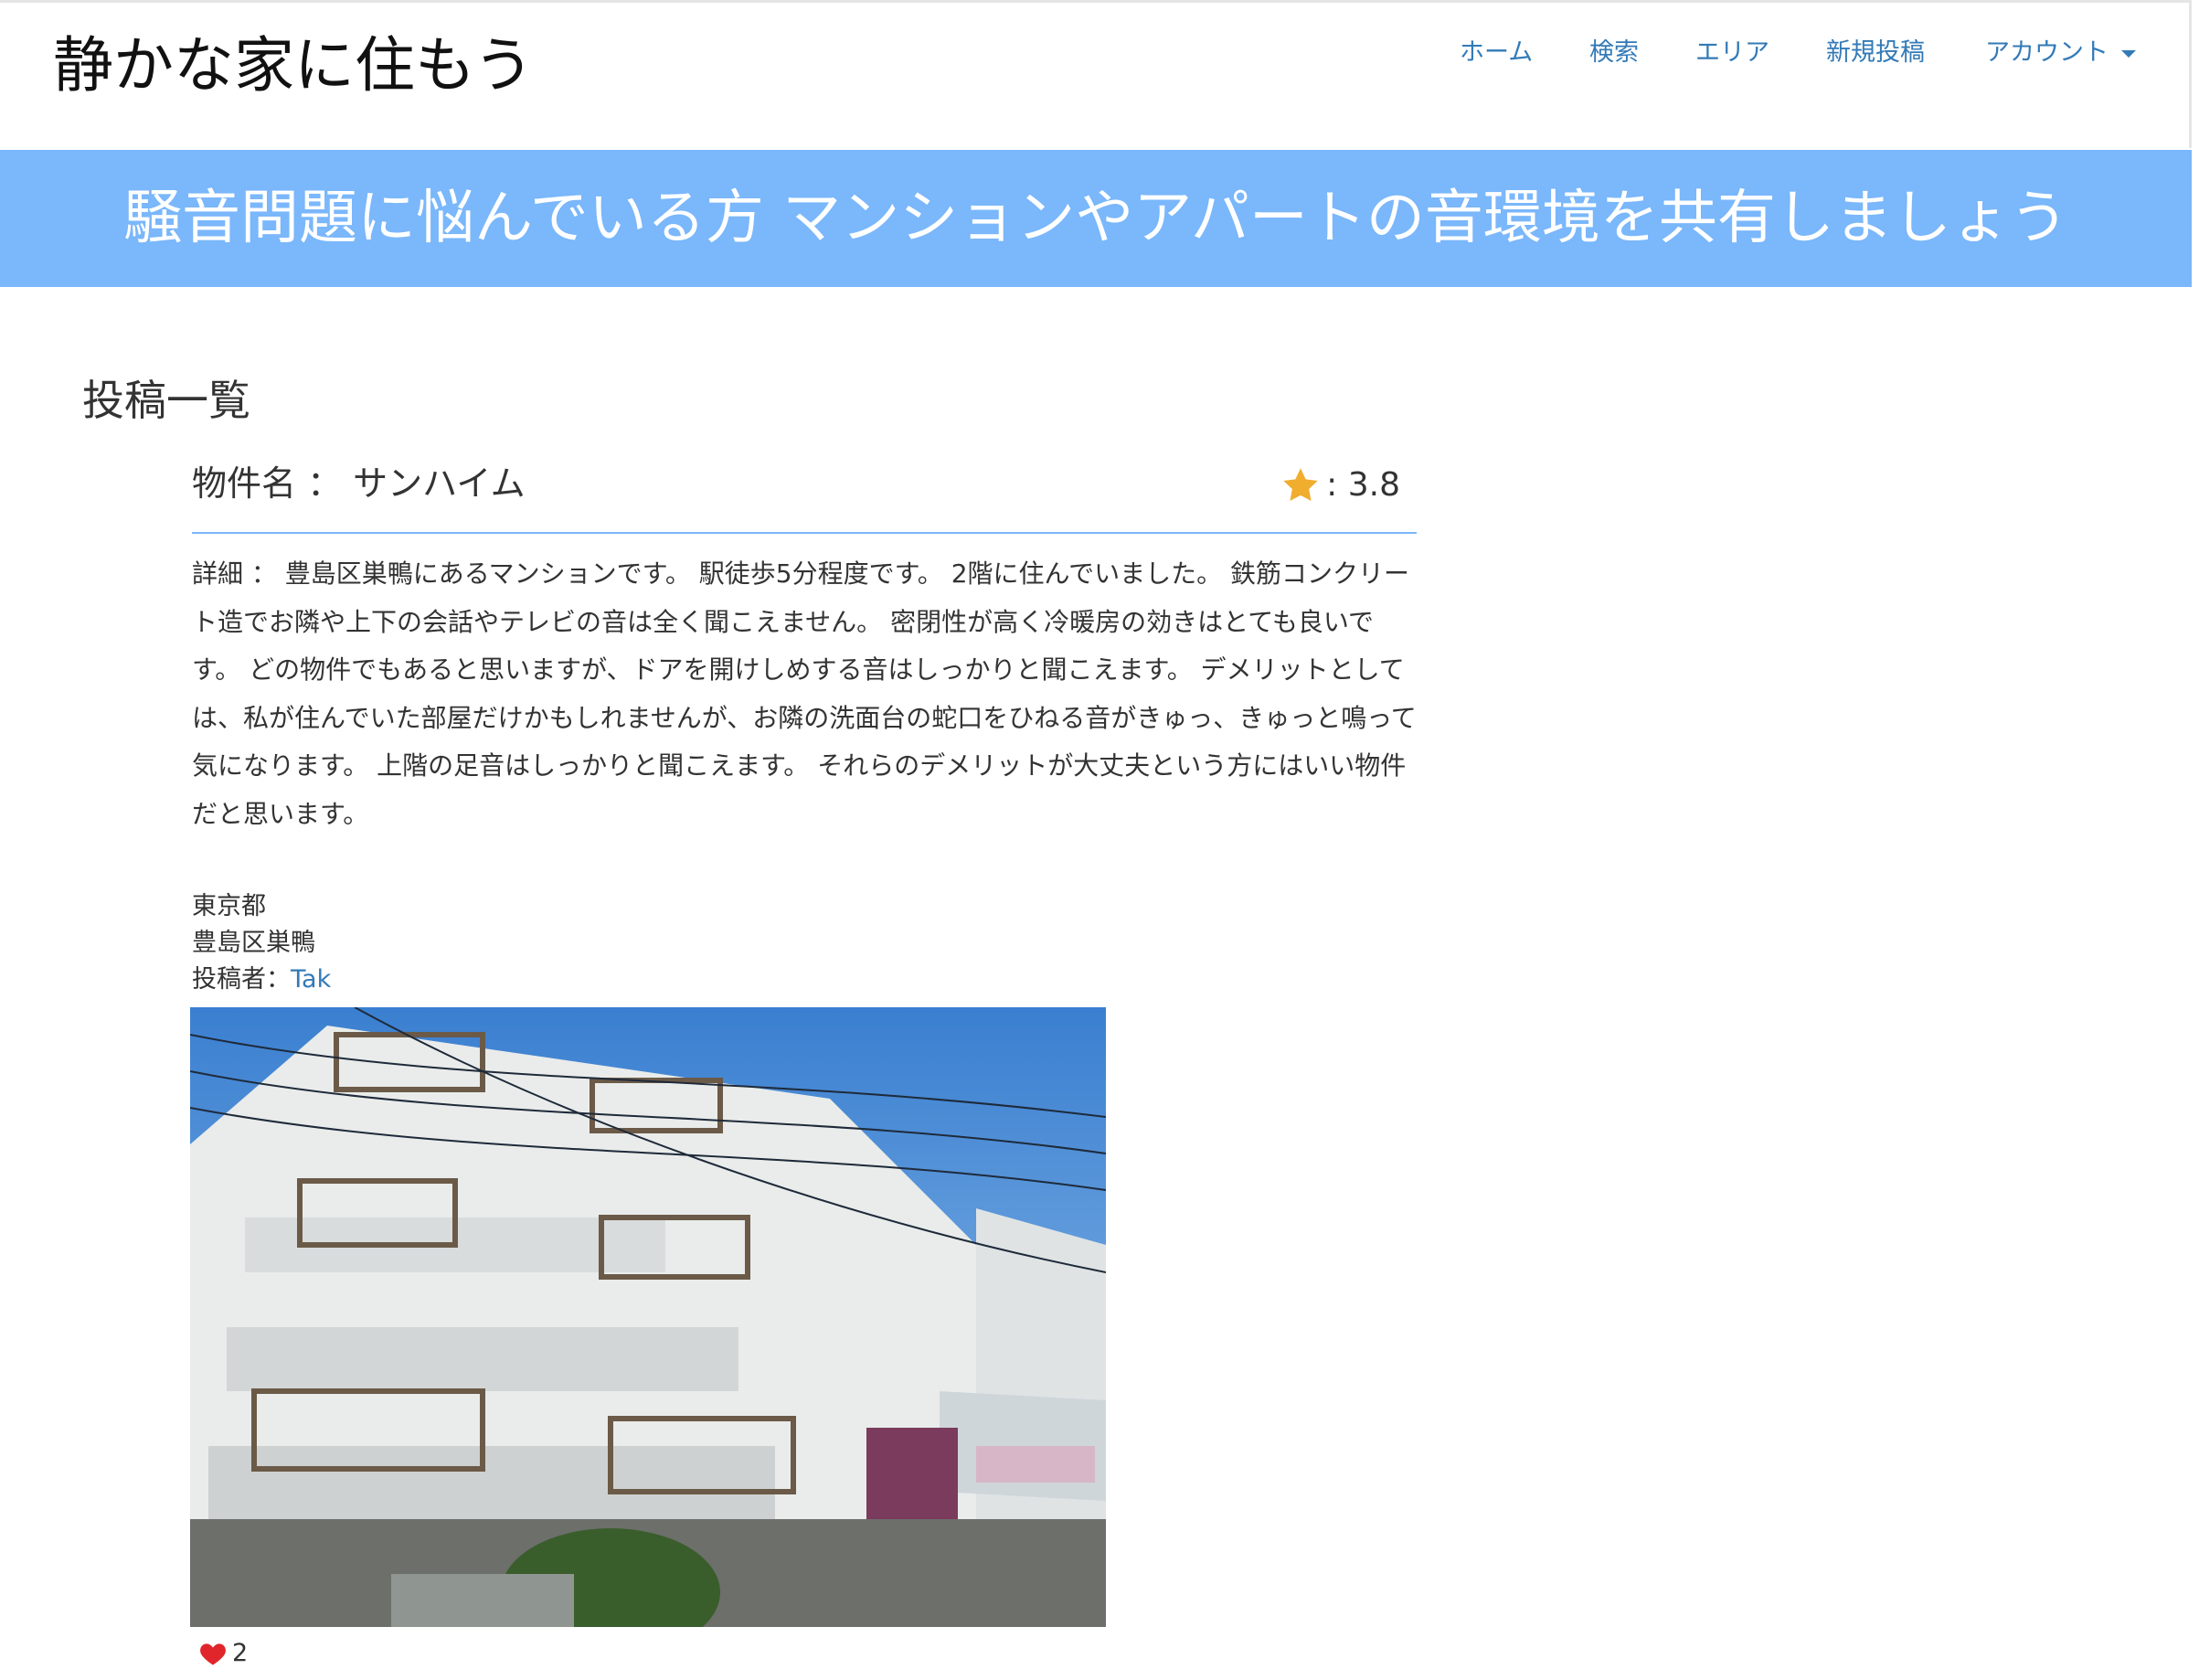 The width and height of the screenshot is (2199, 1680). I want to click on author-link: Tak, so click(311, 980).